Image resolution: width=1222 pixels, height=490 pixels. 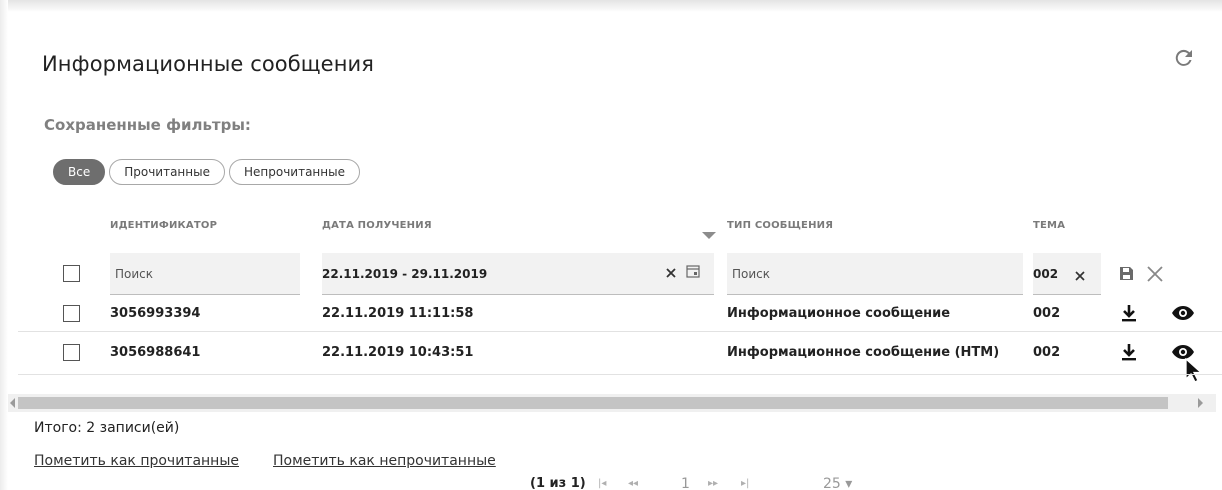 I want to click on column-header-subject: ТЕМА, so click(x=1049, y=225).